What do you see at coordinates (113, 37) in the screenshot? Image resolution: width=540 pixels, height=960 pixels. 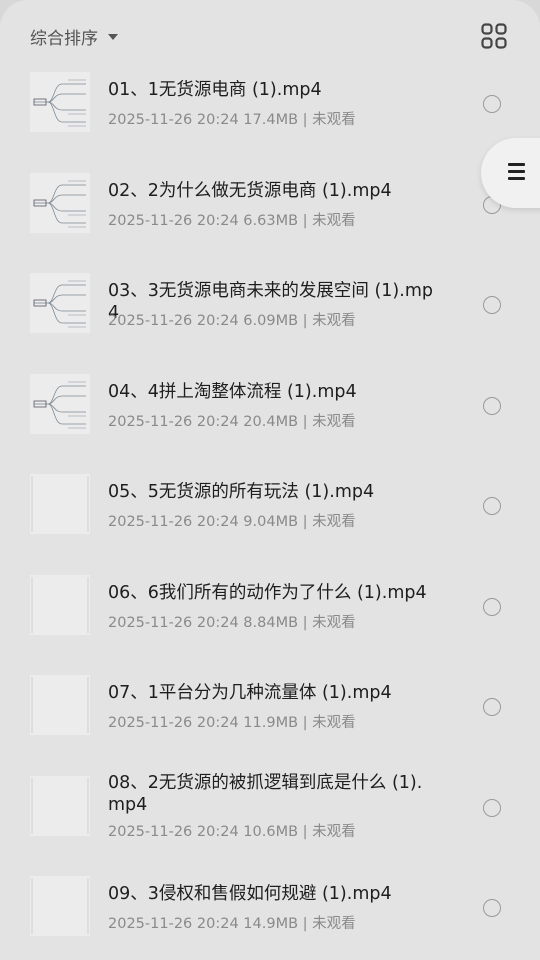 I see `caret-down-icon` at bounding box center [113, 37].